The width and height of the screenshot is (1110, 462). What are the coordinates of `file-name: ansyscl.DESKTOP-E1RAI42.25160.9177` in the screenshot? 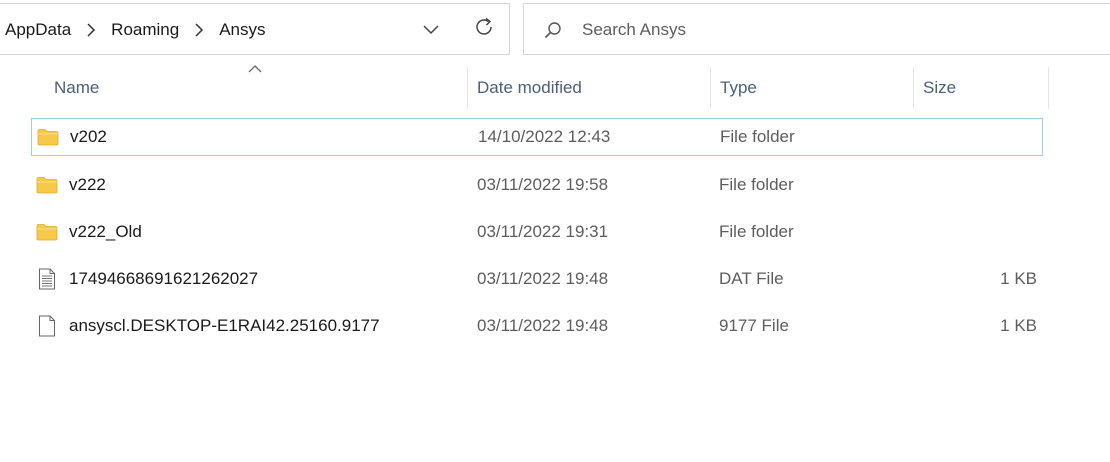 It's located at (224, 325).